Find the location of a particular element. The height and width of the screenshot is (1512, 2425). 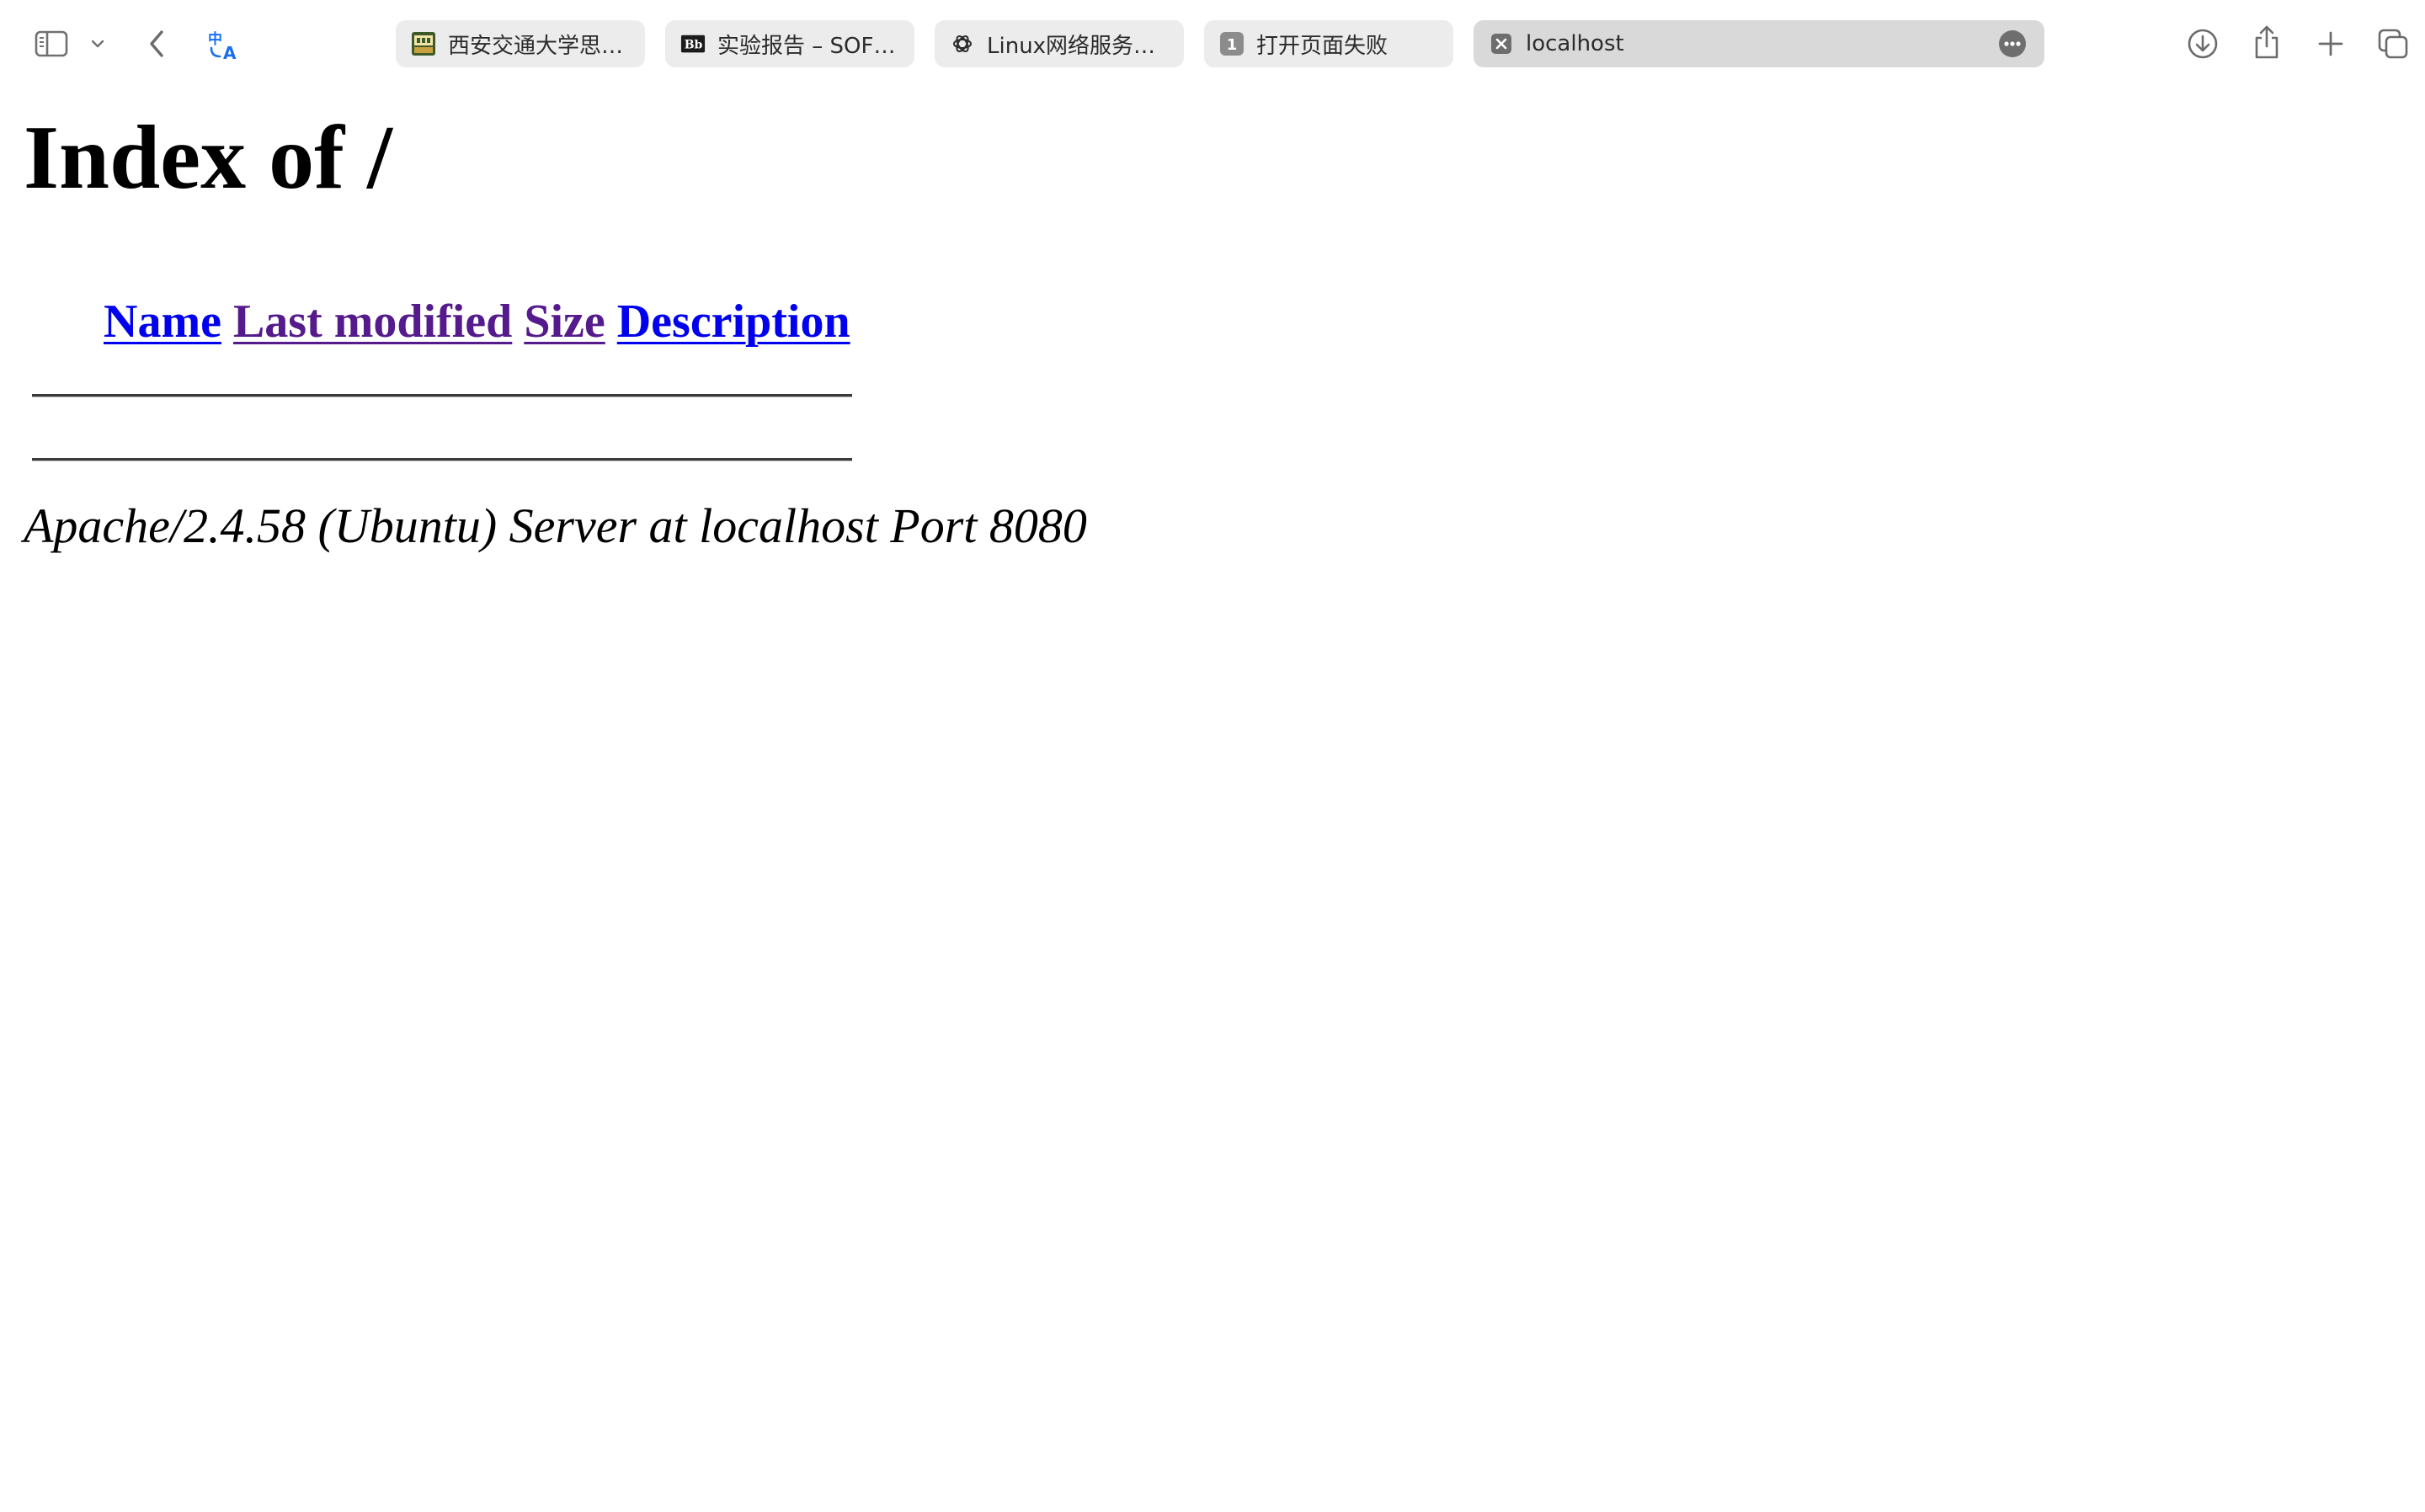

share-button is located at coordinates (2266, 42).